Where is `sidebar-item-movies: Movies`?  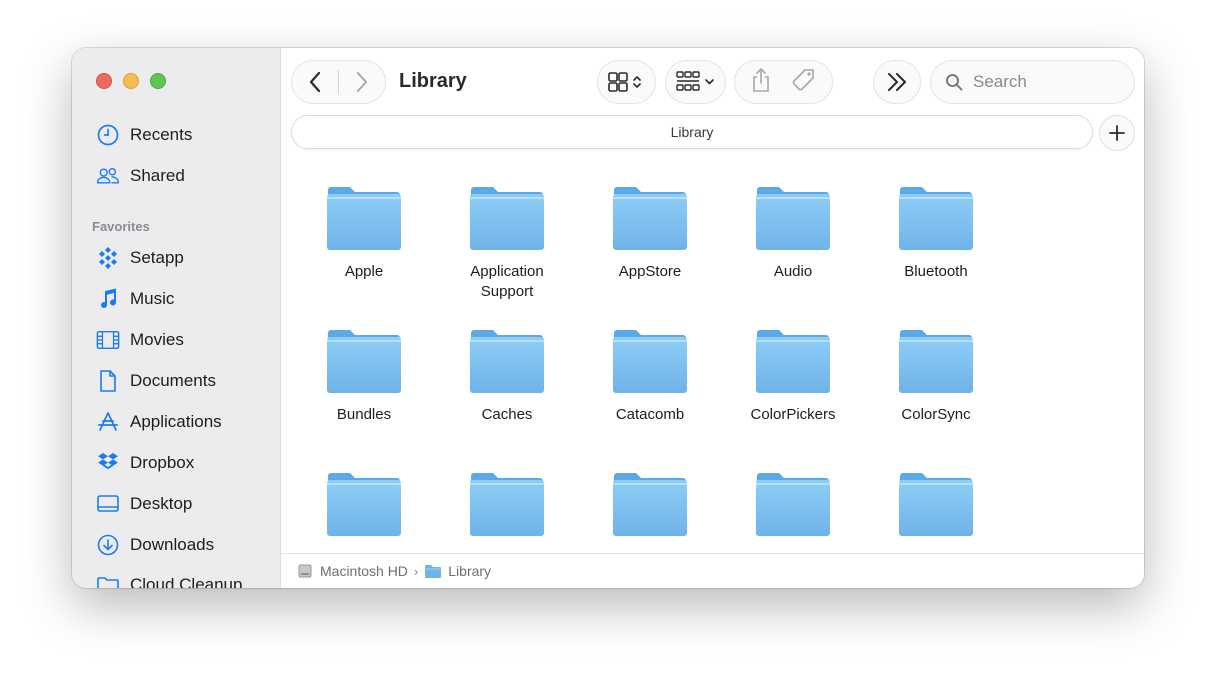
sidebar-item-movies: Movies is located at coordinates (139, 340).